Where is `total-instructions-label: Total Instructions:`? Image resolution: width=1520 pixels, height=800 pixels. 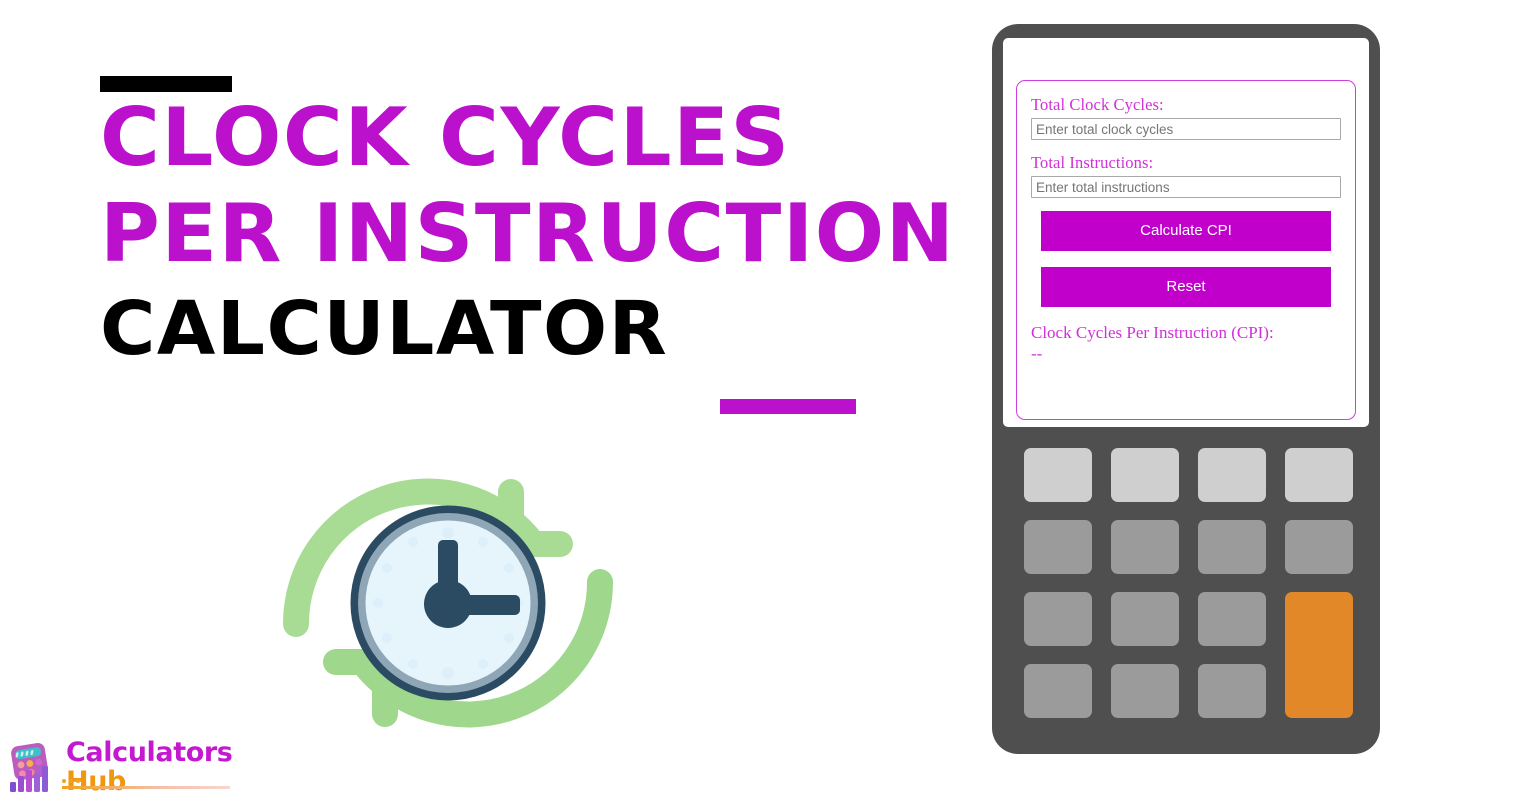
total-instructions-label: Total Instructions: is located at coordinates (1092, 162).